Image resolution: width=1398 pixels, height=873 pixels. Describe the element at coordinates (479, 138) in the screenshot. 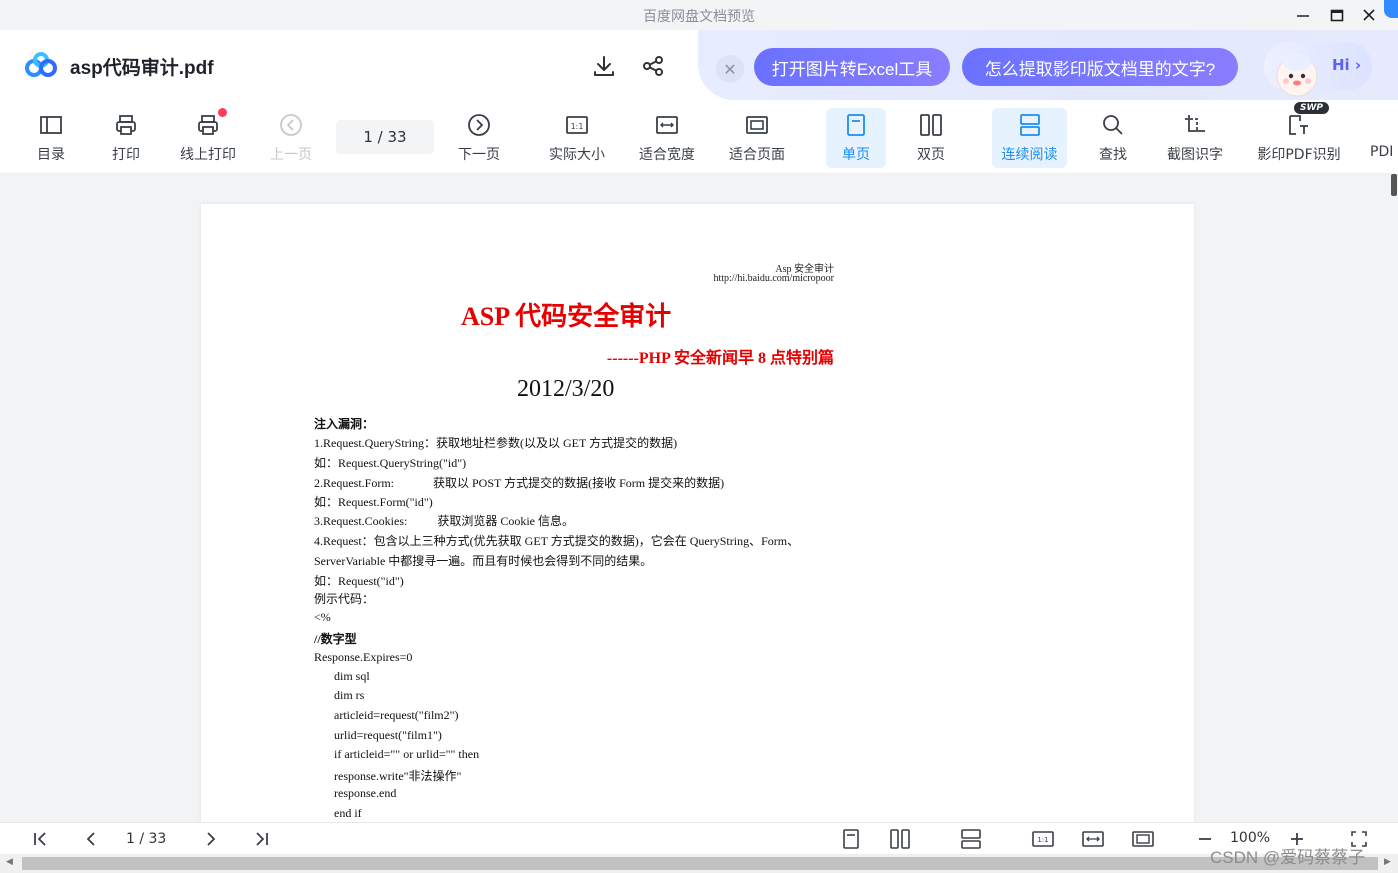

I see `next-page-button: 下一页` at that location.